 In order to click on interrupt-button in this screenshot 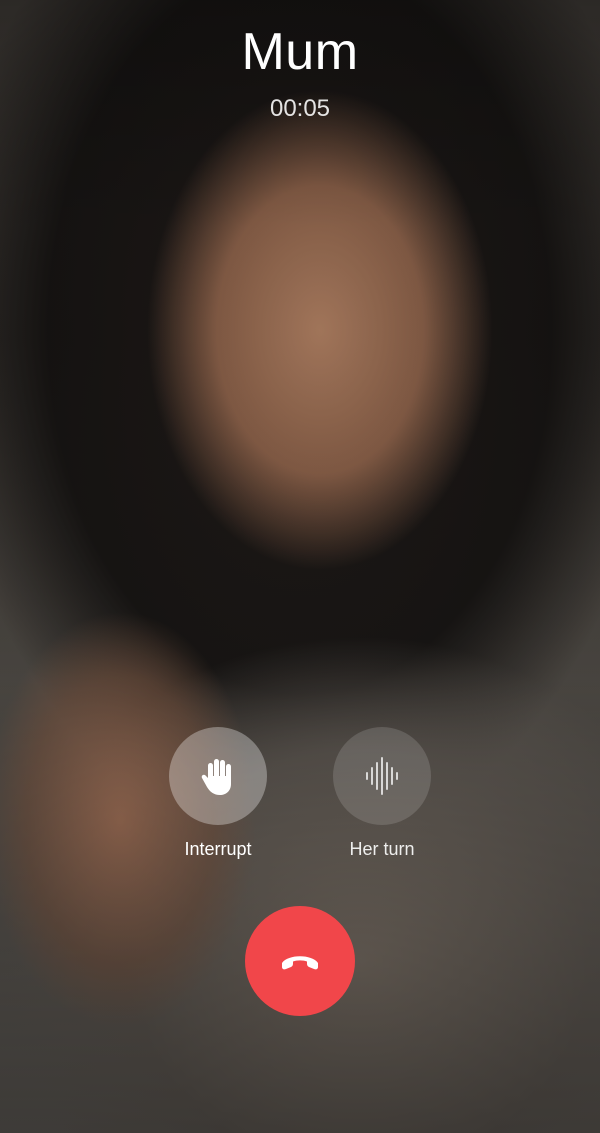, I will do `click(218, 776)`.